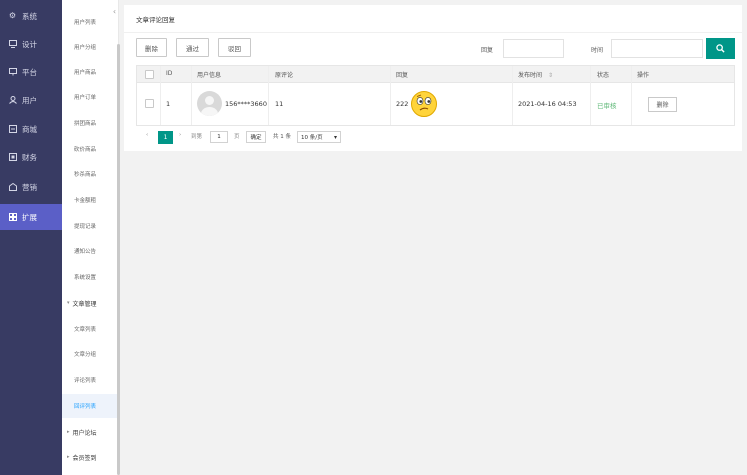  What do you see at coordinates (84, 433) in the screenshot?
I see `submenu-group-label: 用户论坛` at bounding box center [84, 433].